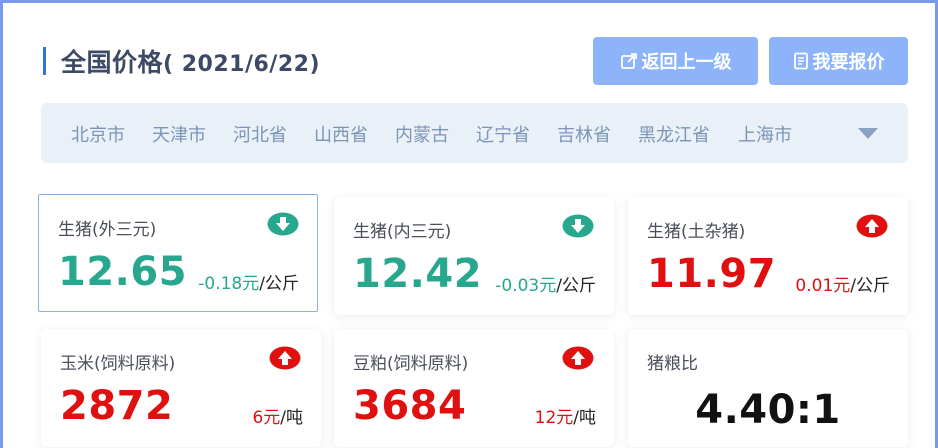 The image size is (938, 448). Describe the element at coordinates (554, 418) in the screenshot. I see `change-amount: 12元` at that location.